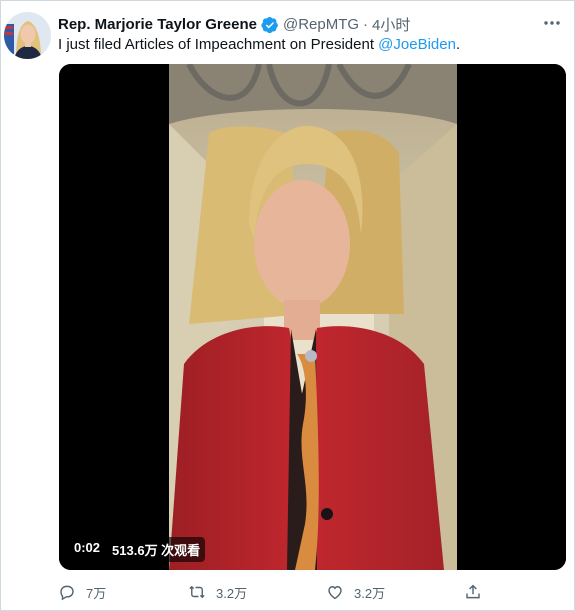  I want to click on author-name: Rep. Marjorie Taylor Greene, so click(157, 24).